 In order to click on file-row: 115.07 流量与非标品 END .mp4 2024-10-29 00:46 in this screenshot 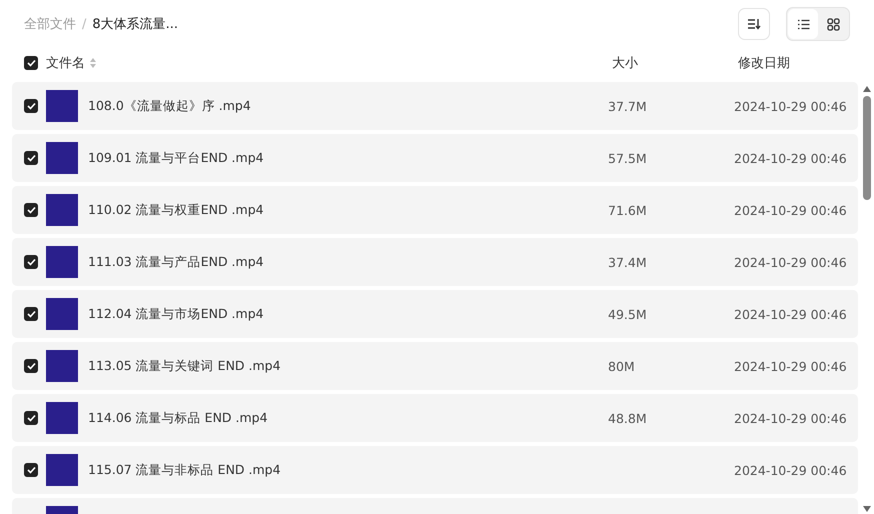, I will do `click(435, 470)`.